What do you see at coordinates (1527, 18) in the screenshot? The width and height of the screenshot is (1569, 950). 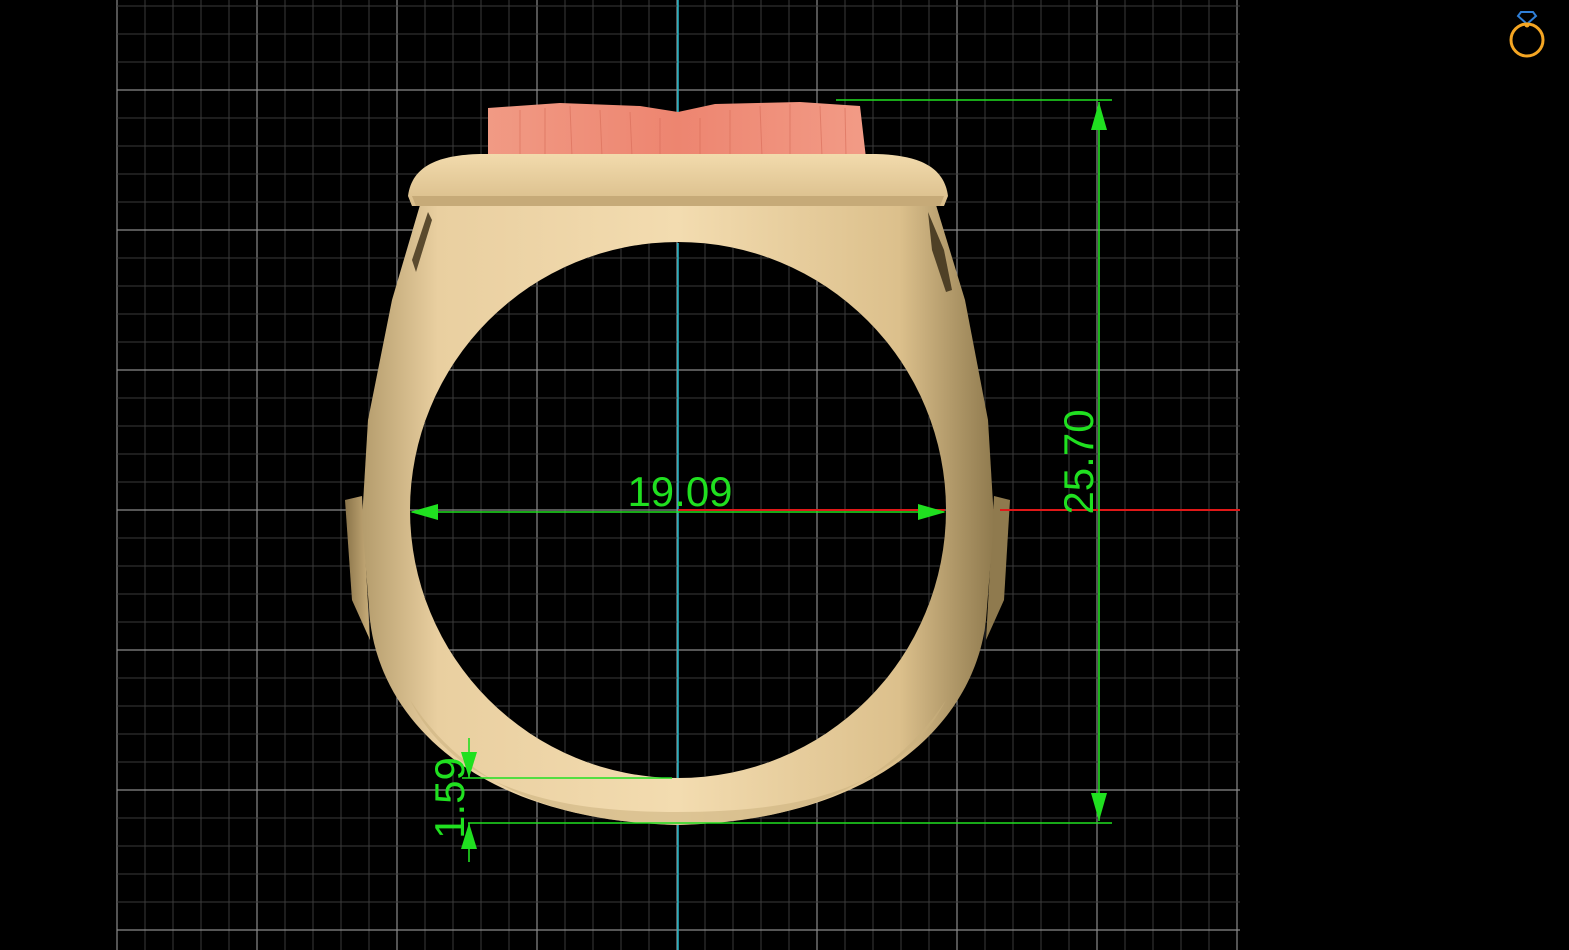 I see `gem-icon` at bounding box center [1527, 18].